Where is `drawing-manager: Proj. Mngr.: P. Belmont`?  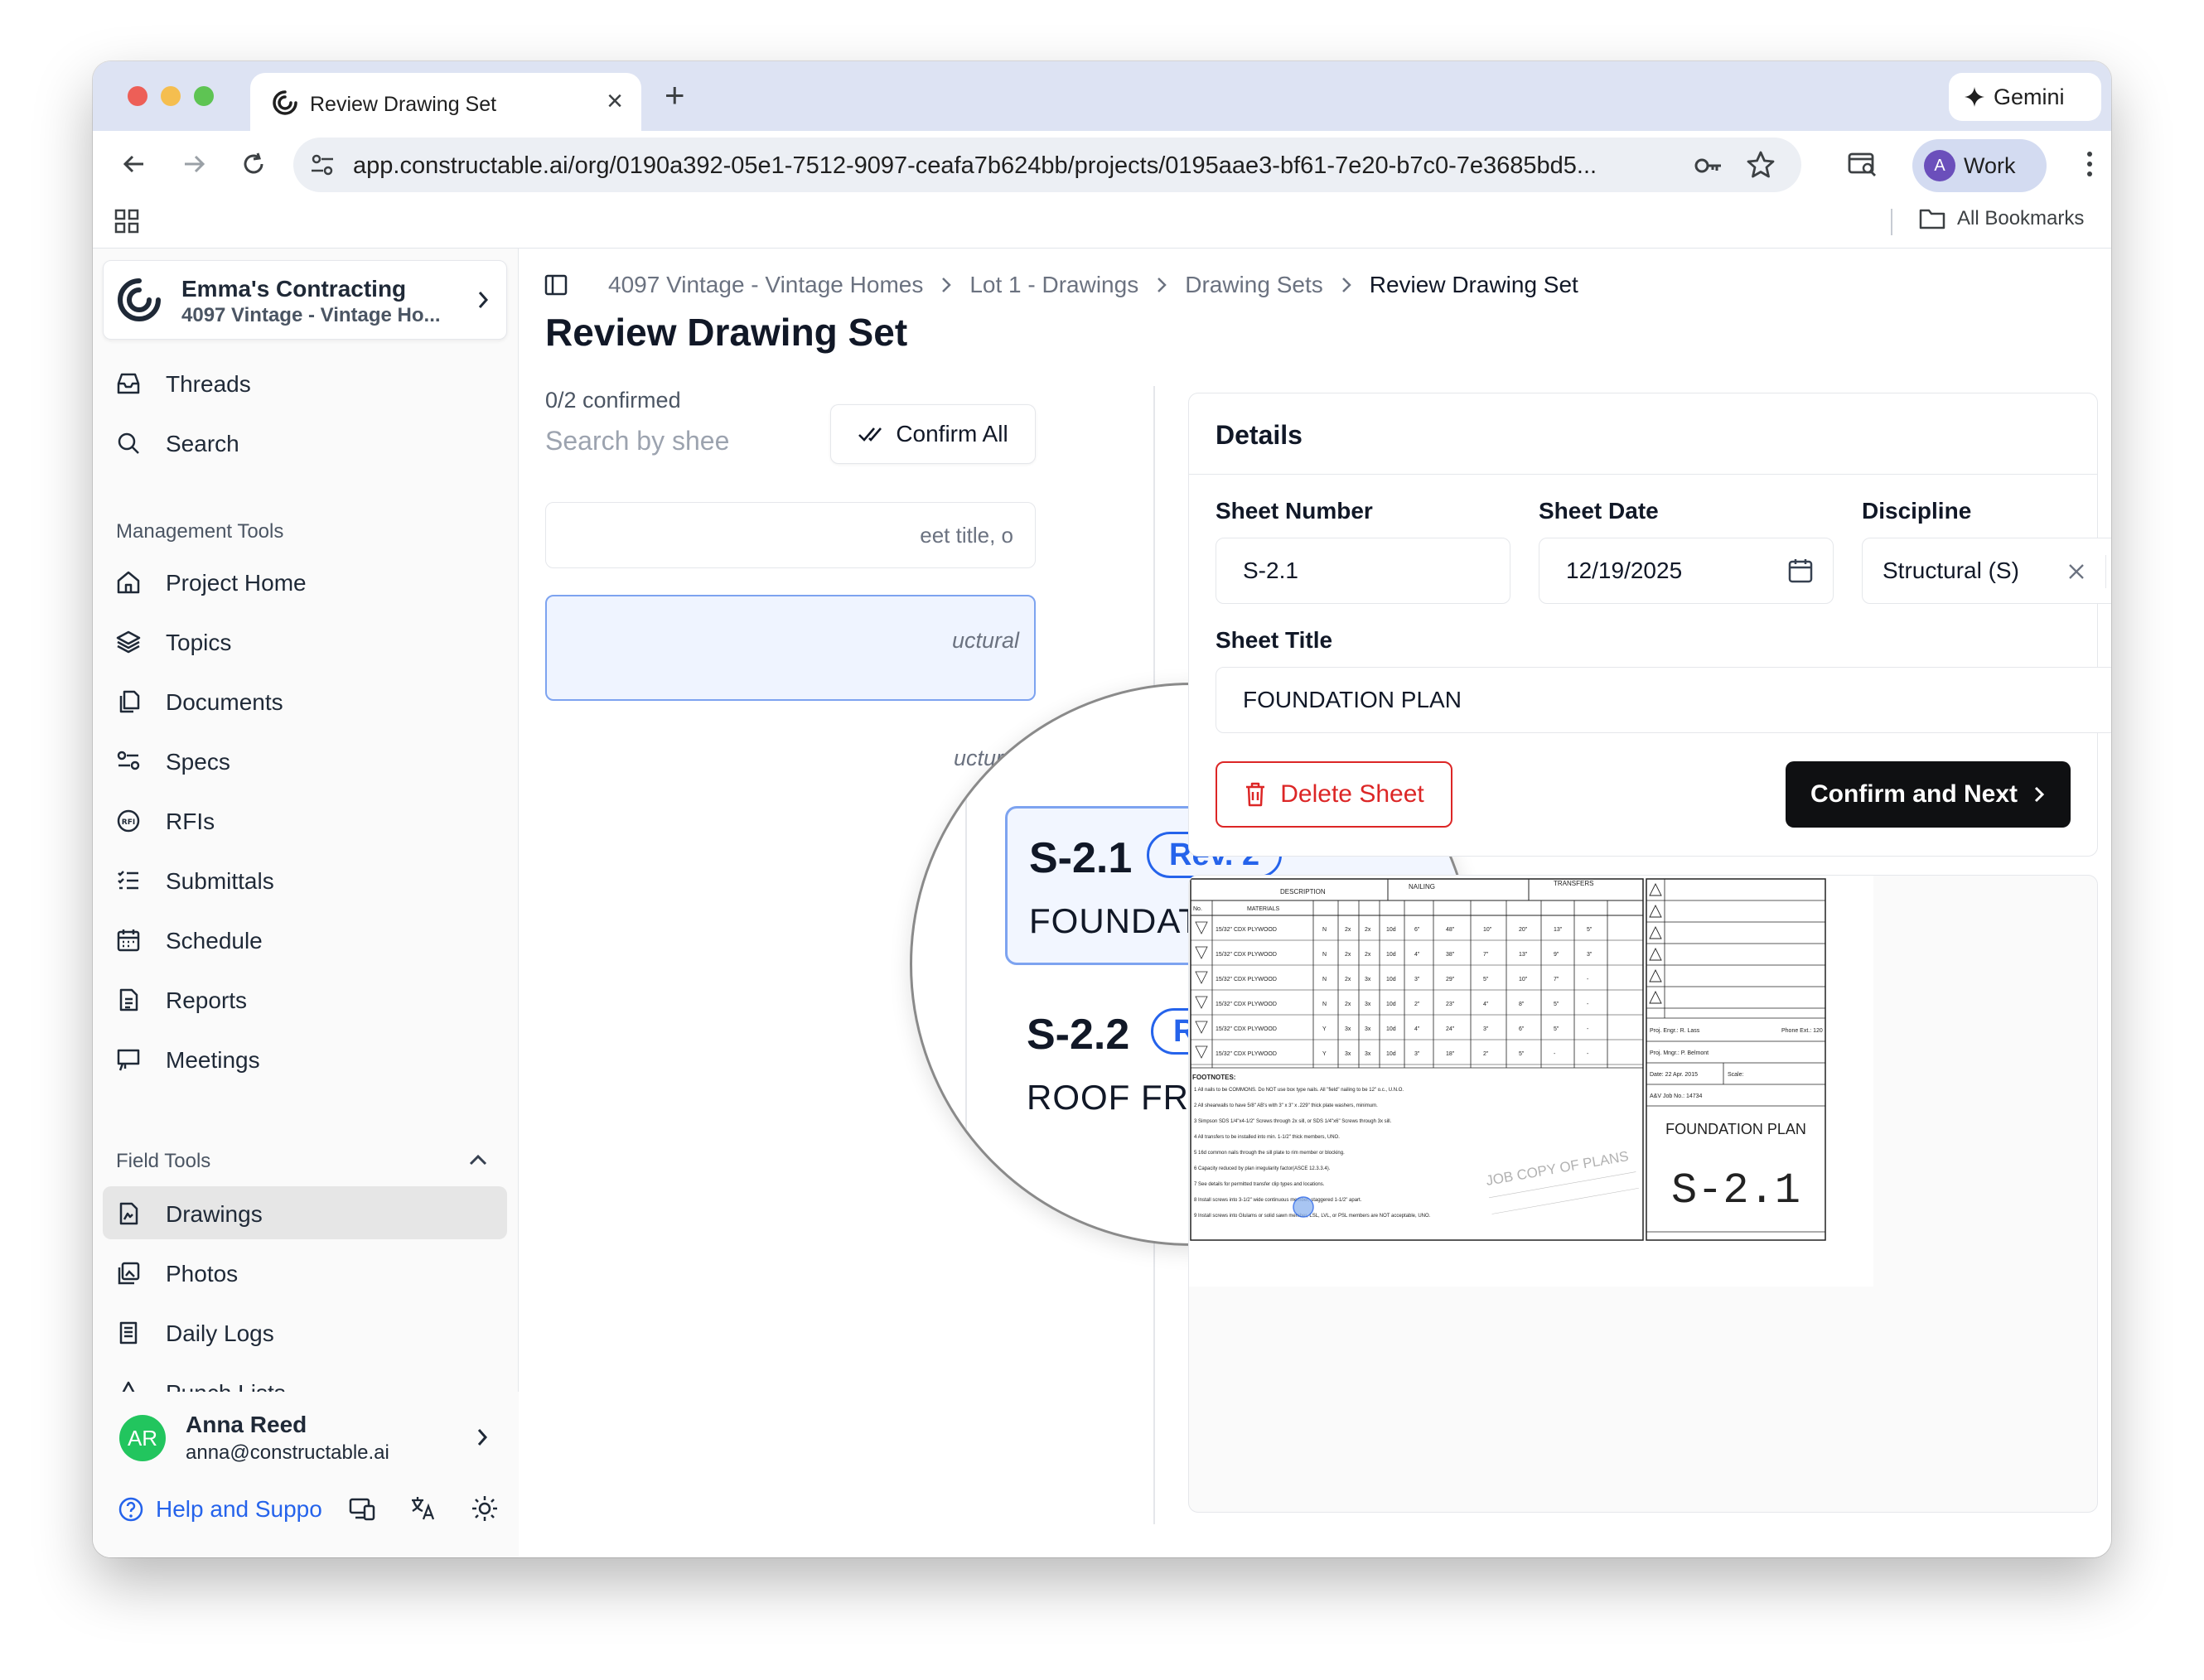
drawing-manager: Proj. Mngr.: P. Belmont is located at coordinates (1679, 1053).